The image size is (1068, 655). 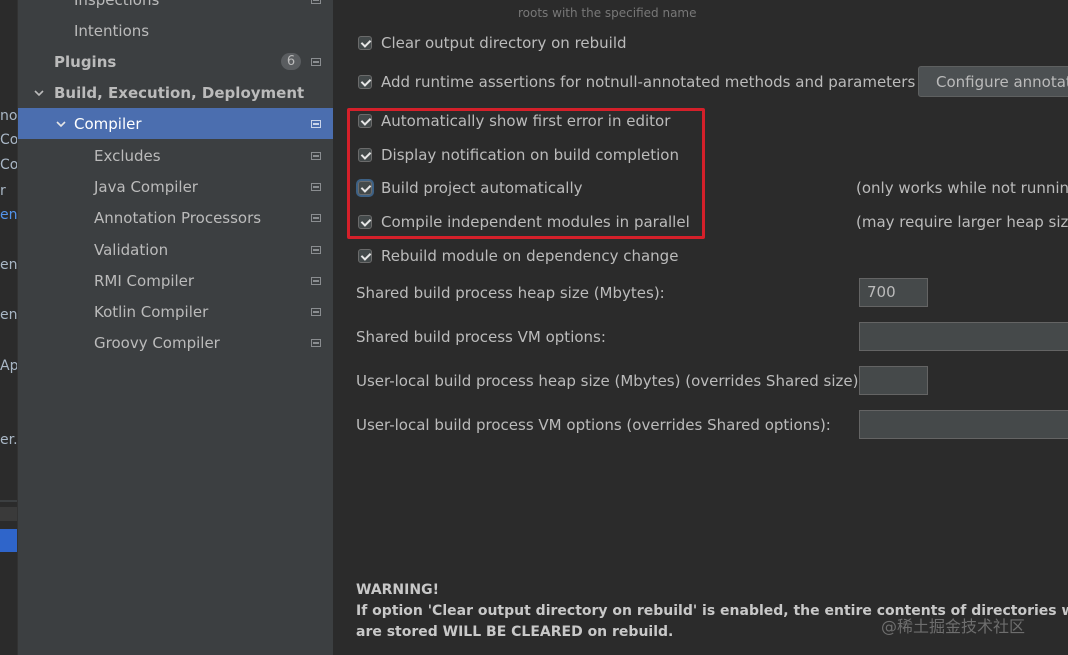 What do you see at coordinates (146, 186) in the screenshot?
I see `sidebar-item-label: Java Compiler` at bounding box center [146, 186].